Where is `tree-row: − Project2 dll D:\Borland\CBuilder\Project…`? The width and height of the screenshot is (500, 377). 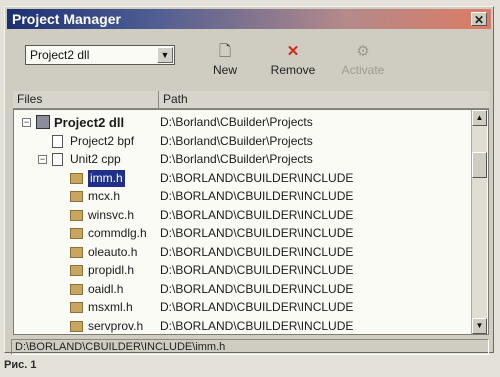
tree-row: − Project2 dll D:\Borland\CBuilder\Project… is located at coordinates (244, 122).